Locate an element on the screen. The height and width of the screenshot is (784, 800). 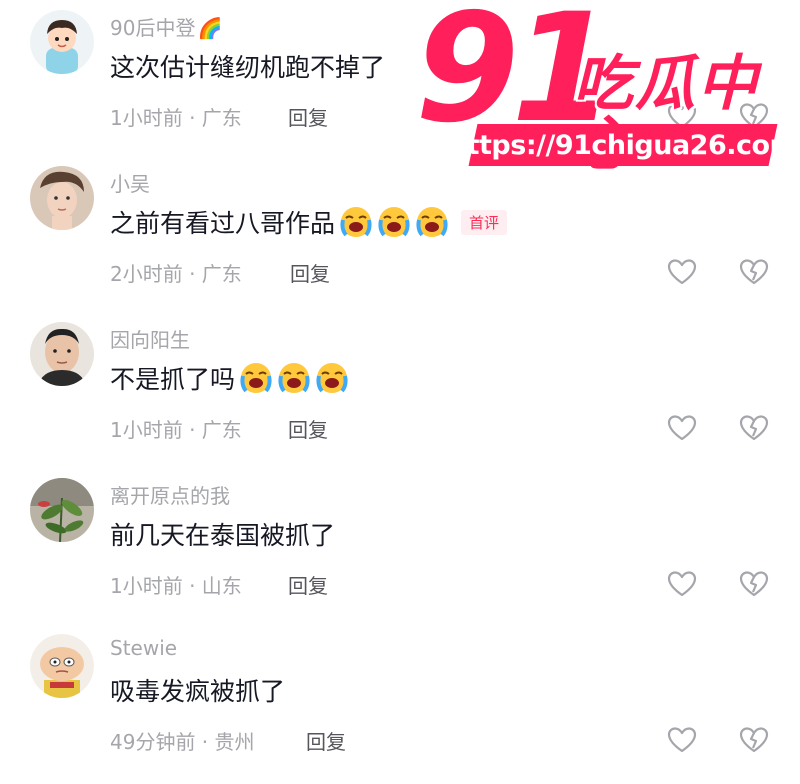
watermark-url: https://91chigua26.com is located at coordinates (623, 145).